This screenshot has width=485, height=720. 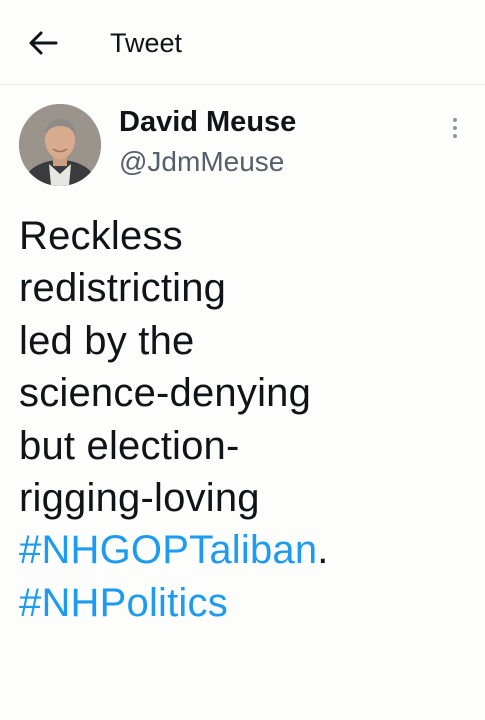 What do you see at coordinates (129, 445) in the screenshot?
I see `tweet-text-line: but election-` at bounding box center [129, 445].